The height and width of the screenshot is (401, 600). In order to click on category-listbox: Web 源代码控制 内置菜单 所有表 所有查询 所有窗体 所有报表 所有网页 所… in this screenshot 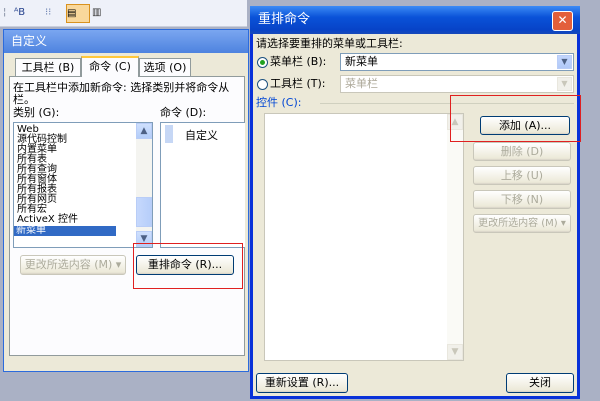, I will do `click(83, 185)`.